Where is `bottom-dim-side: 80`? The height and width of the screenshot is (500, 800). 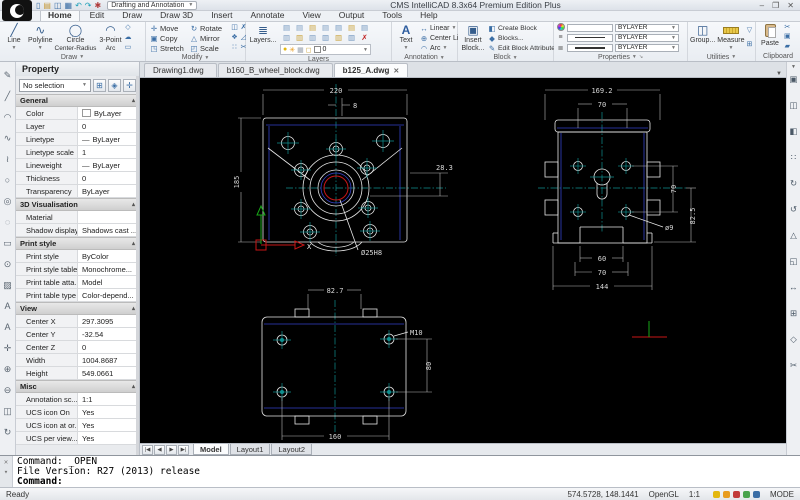 bottom-dim-side: 80 is located at coordinates (429, 366).